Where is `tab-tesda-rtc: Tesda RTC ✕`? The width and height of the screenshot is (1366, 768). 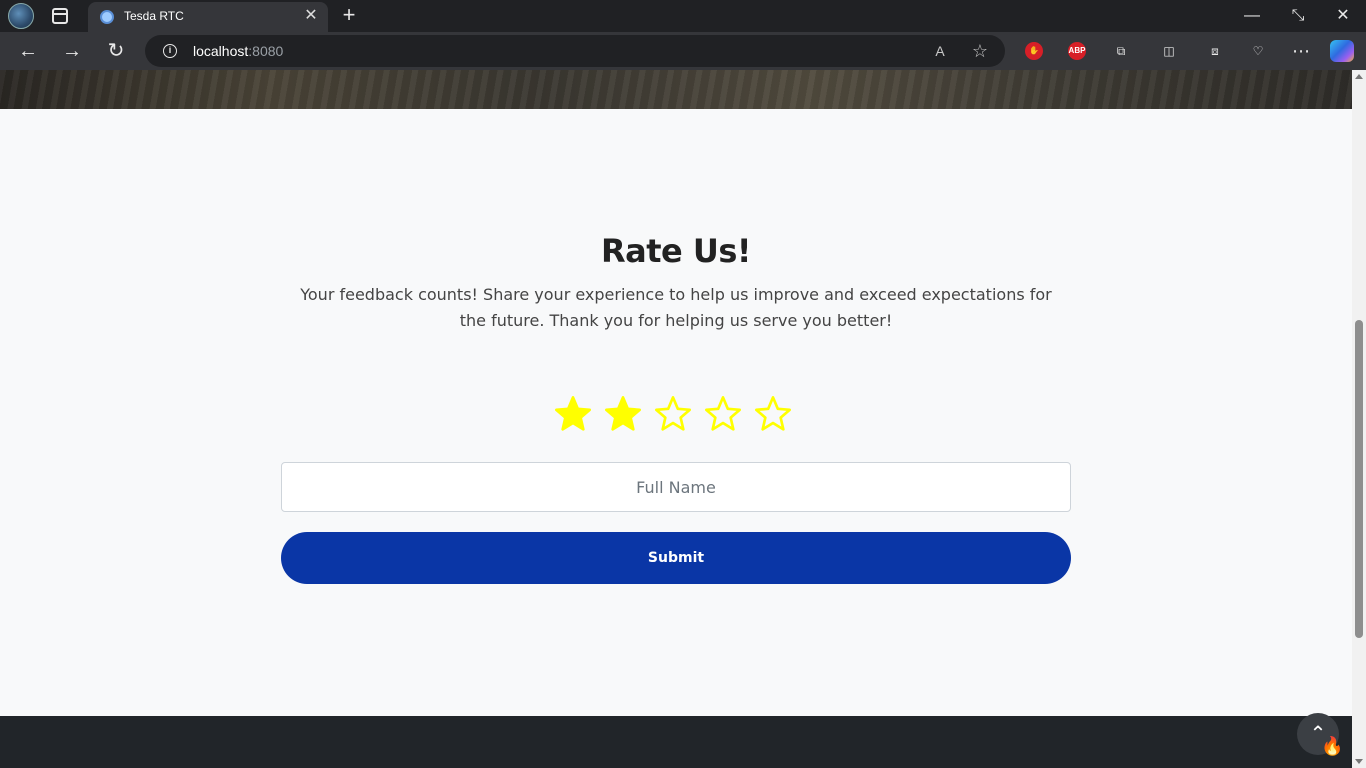
tab-tesda-rtc: Tesda RTC ✕ is located at coordinates (208, 17).